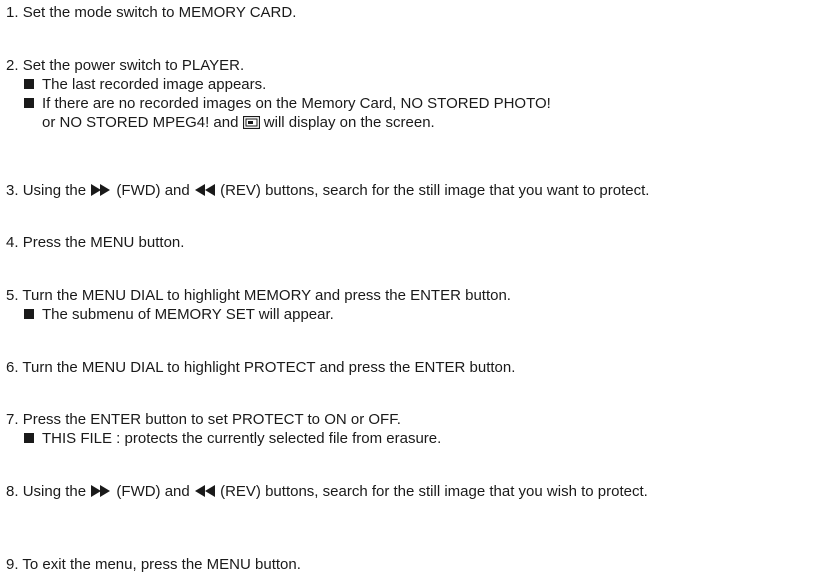  I want to click on step-number: 1., so click(12, 12).